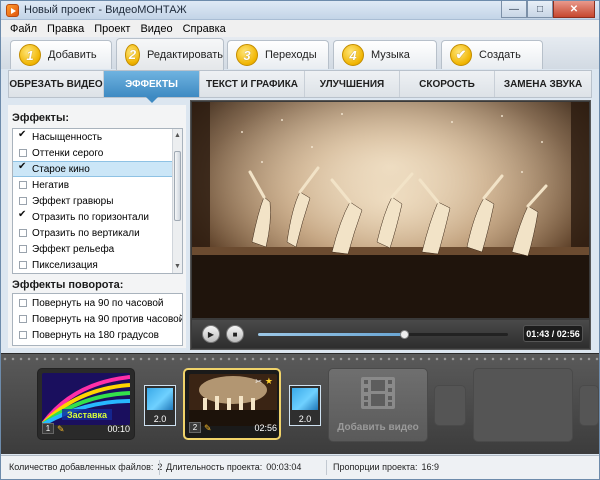  What do you see at coordinates (447, 84) in the screenshot?
I see `tab-speed: СКОРОСТЬ` at bounding box center [447, 84].